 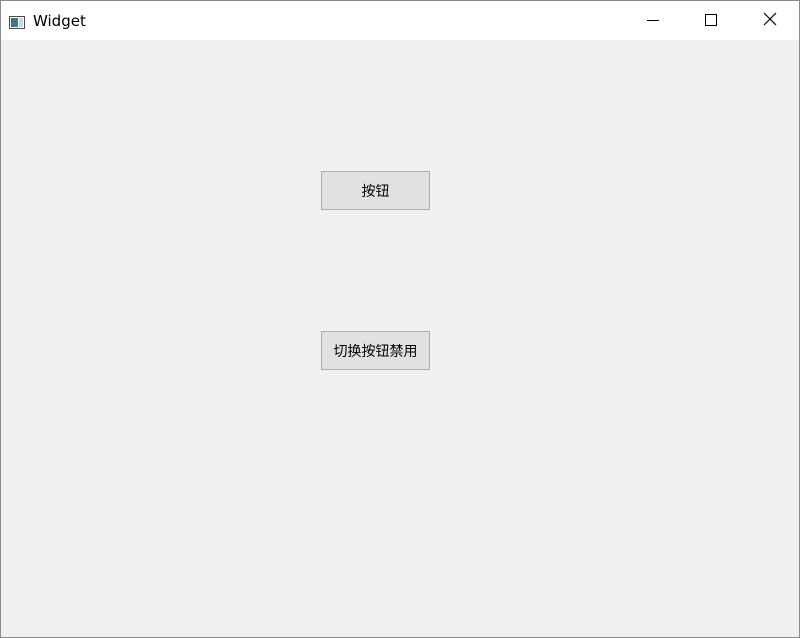 I want to click on title-bar: Widget, so click(x=400, y=20).